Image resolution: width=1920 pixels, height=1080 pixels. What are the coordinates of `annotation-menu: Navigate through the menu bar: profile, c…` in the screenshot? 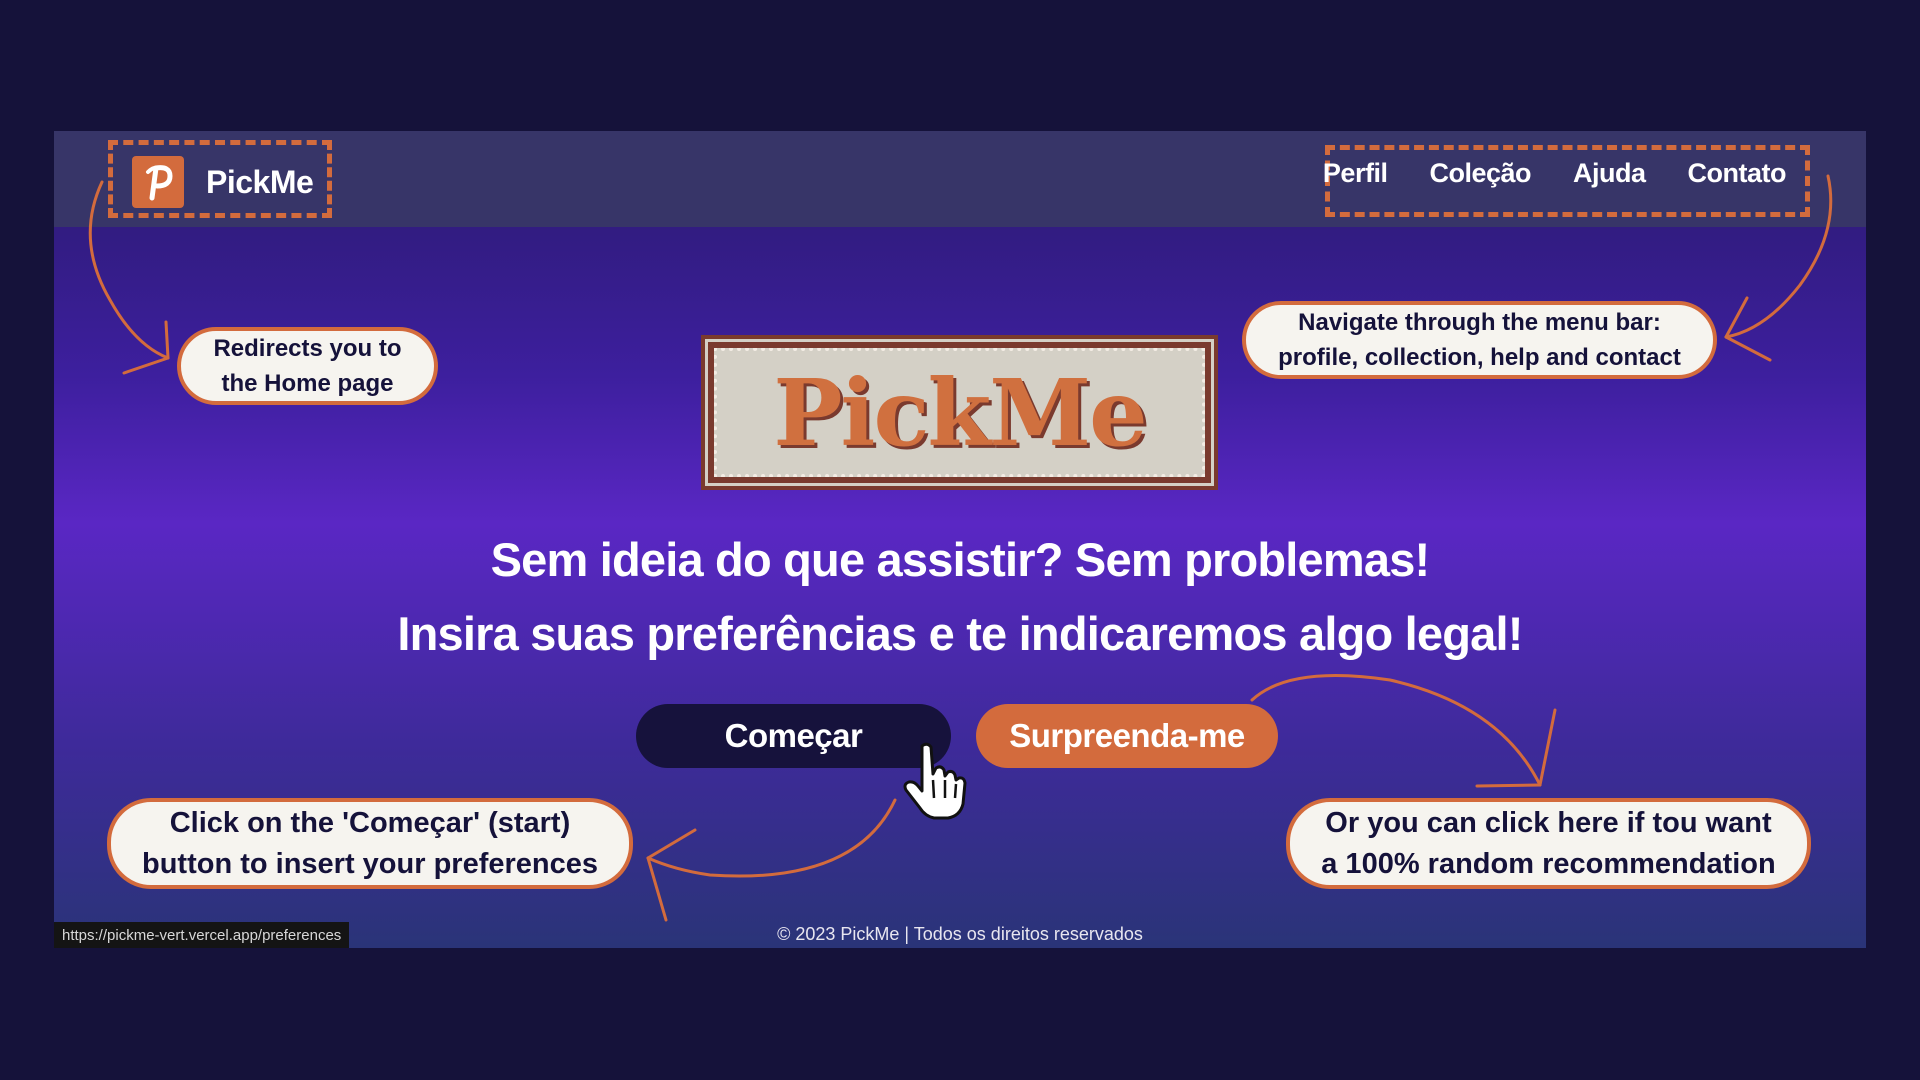 It's located at (1479, 340).